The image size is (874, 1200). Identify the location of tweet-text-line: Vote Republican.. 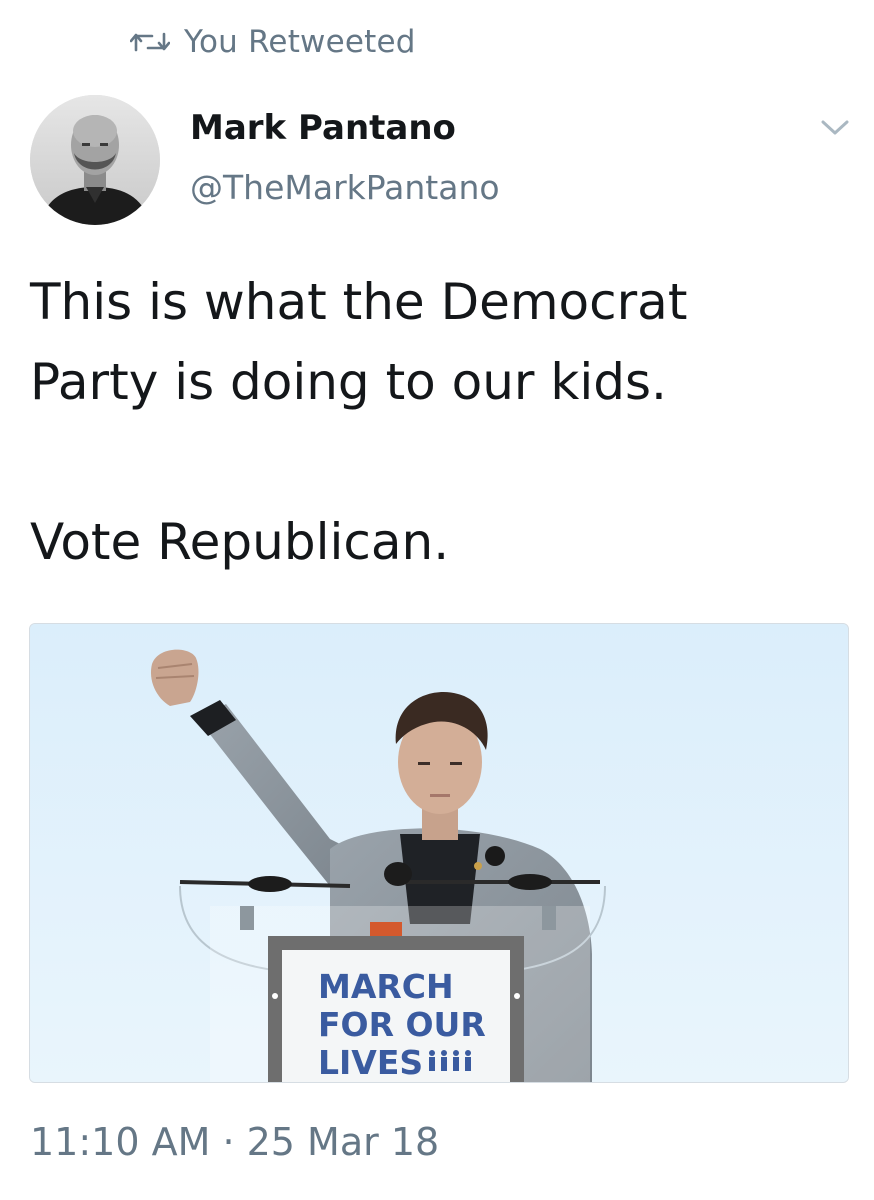
(240, 542).